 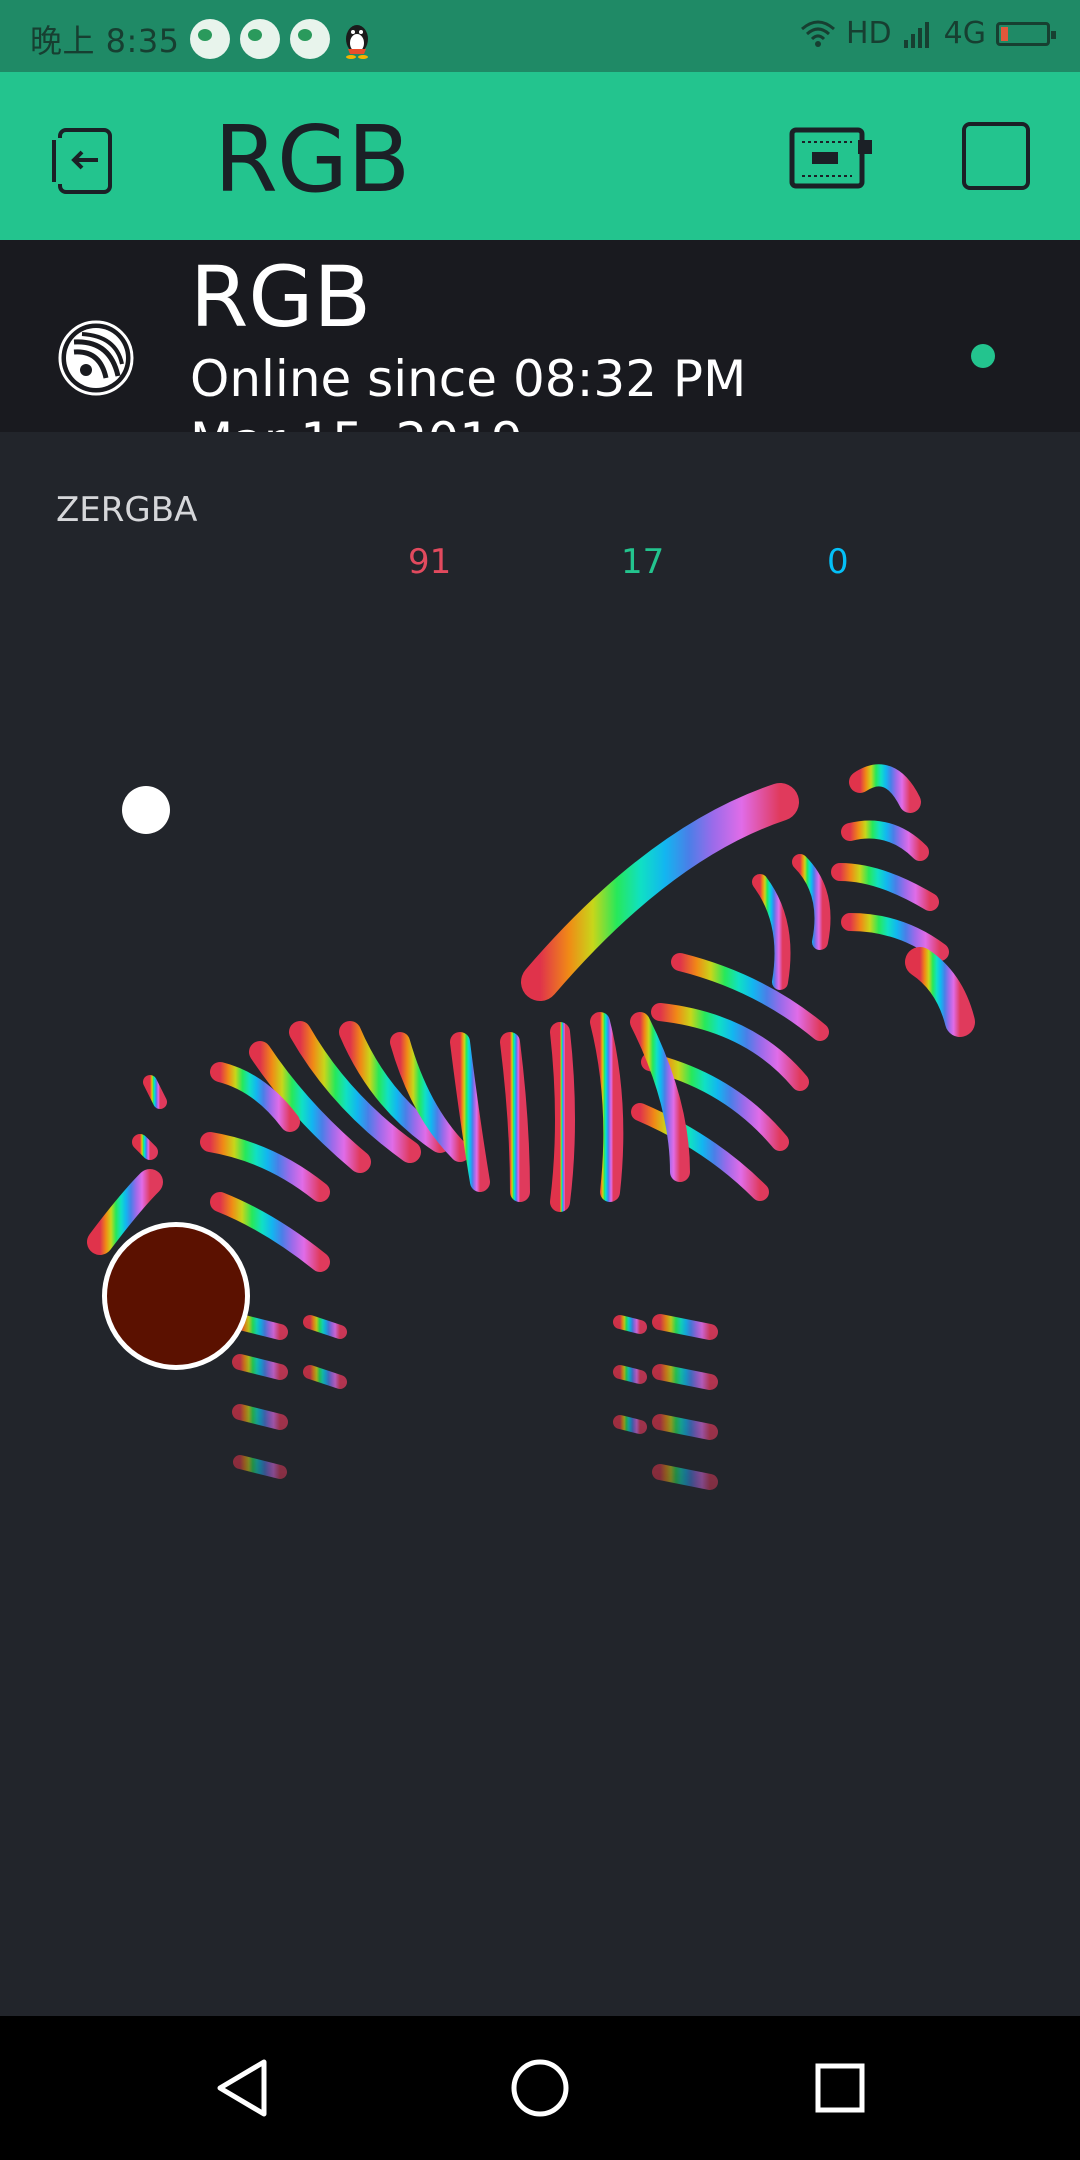 I want to click on status-left: 晚上 8:35, so click(x=202, y=39).